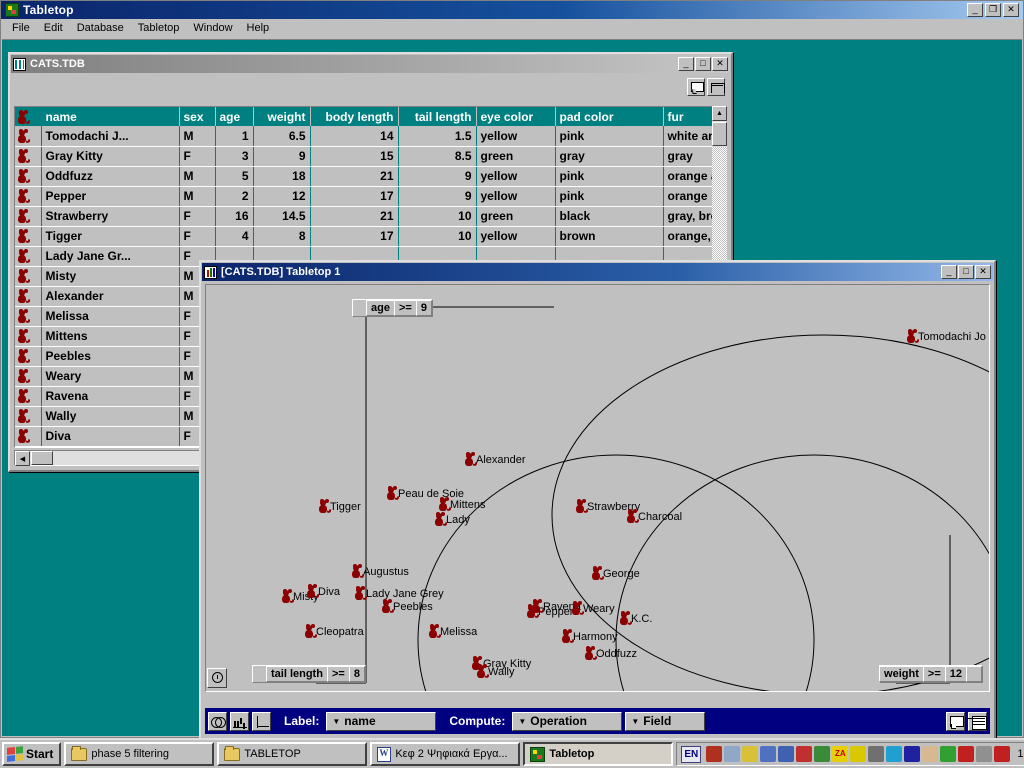 The height and width of the screenshot is (768, 1024). Describe the element at coordinates (876, 754) in the screenshot. I see `block-icon` at that location.